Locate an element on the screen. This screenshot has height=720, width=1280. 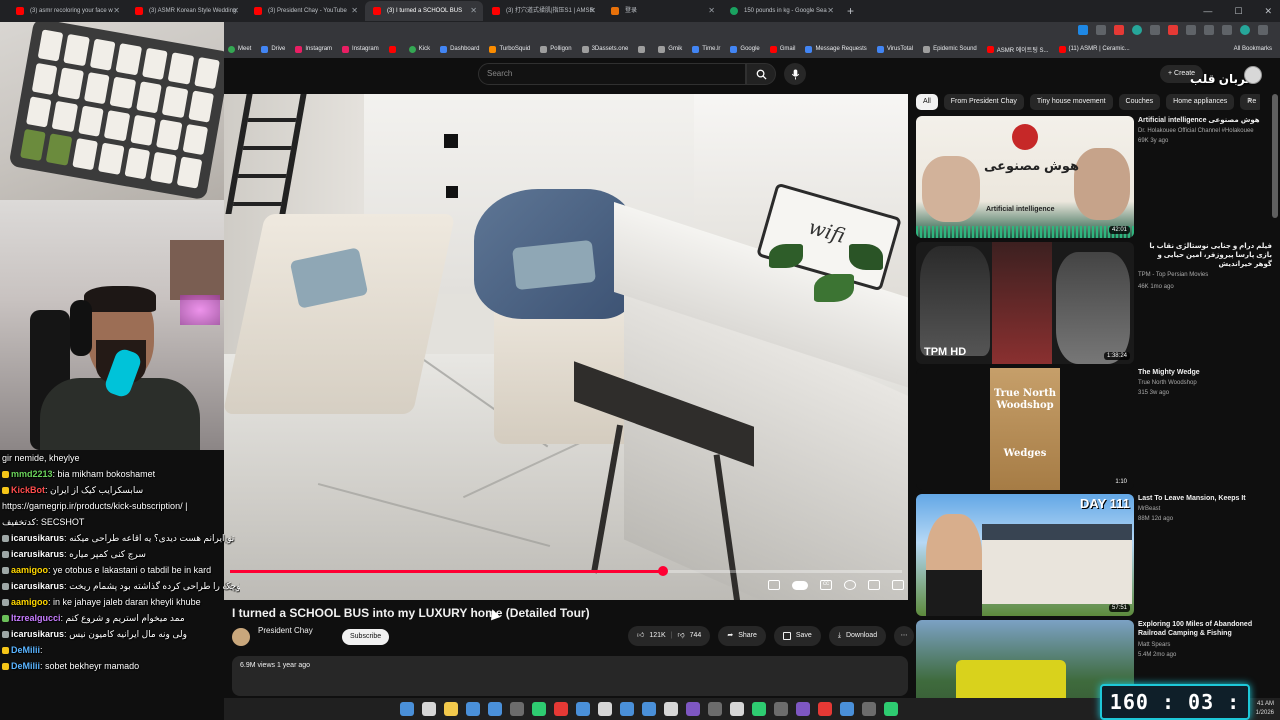
steam-icon is located at coordinates (627, 709).